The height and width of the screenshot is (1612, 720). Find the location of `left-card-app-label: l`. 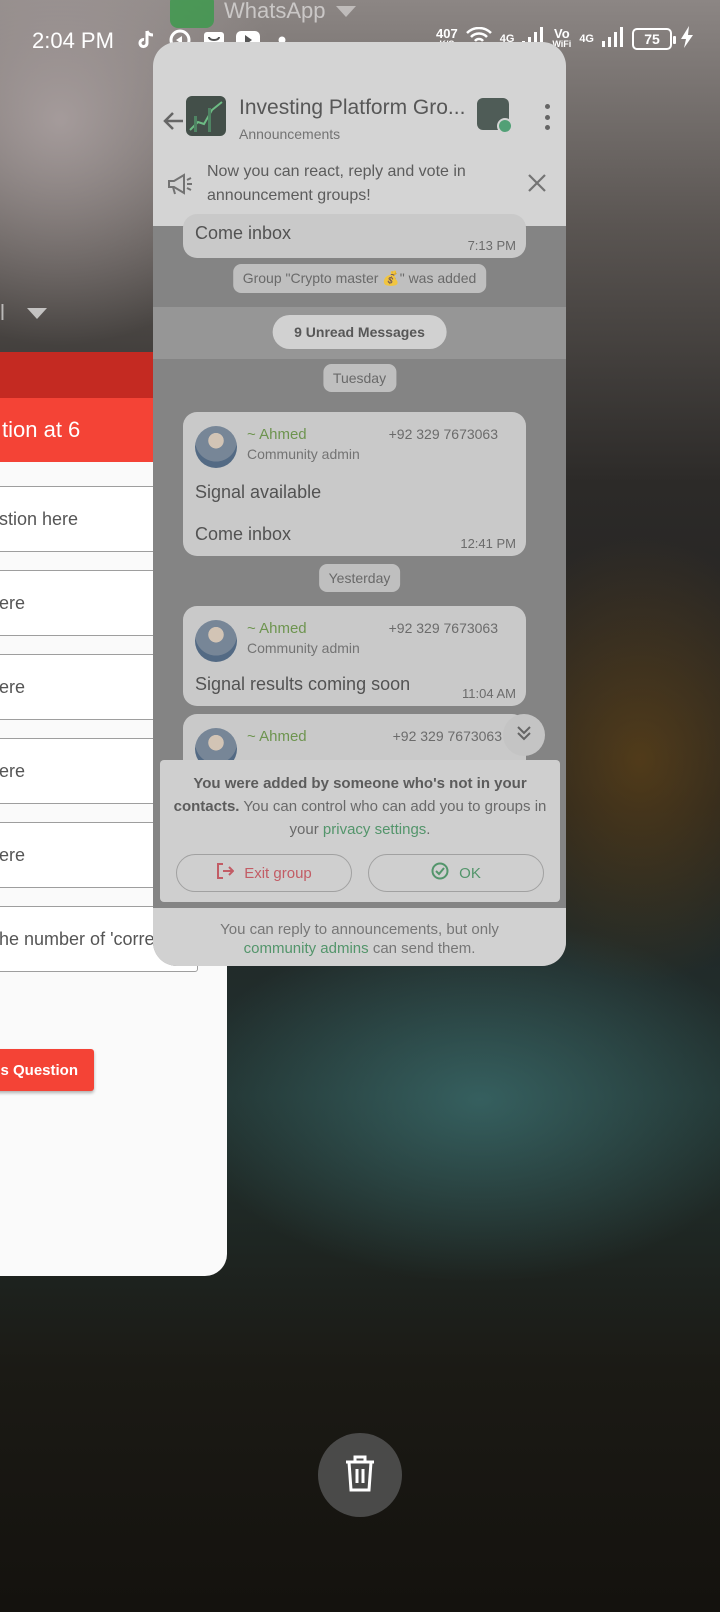

left-card-app-label: l is located at coordinates (23, 313).